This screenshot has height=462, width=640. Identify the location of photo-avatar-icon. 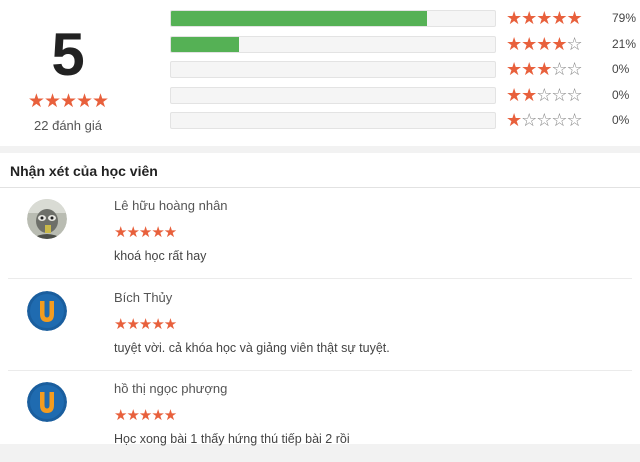
(47, 219).